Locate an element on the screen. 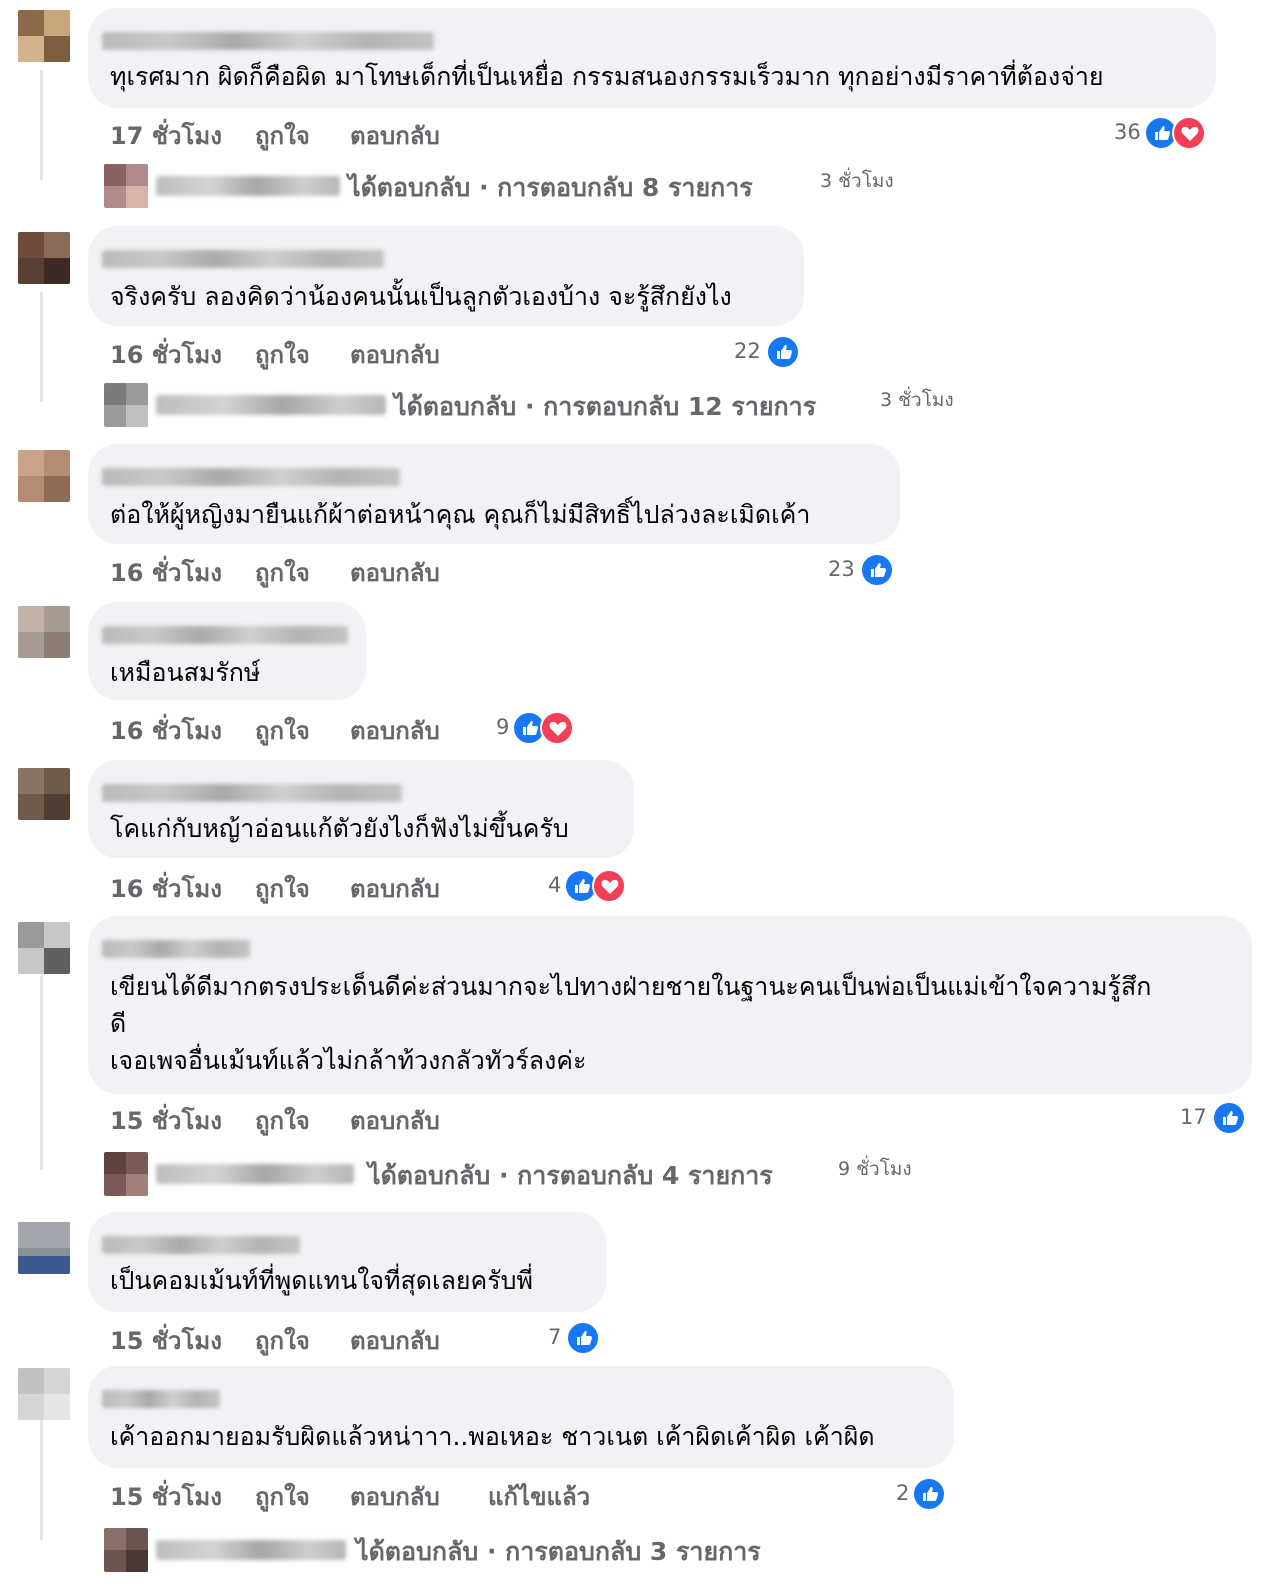  reaction-summary: 7 is located at coordinates (578, 1339).